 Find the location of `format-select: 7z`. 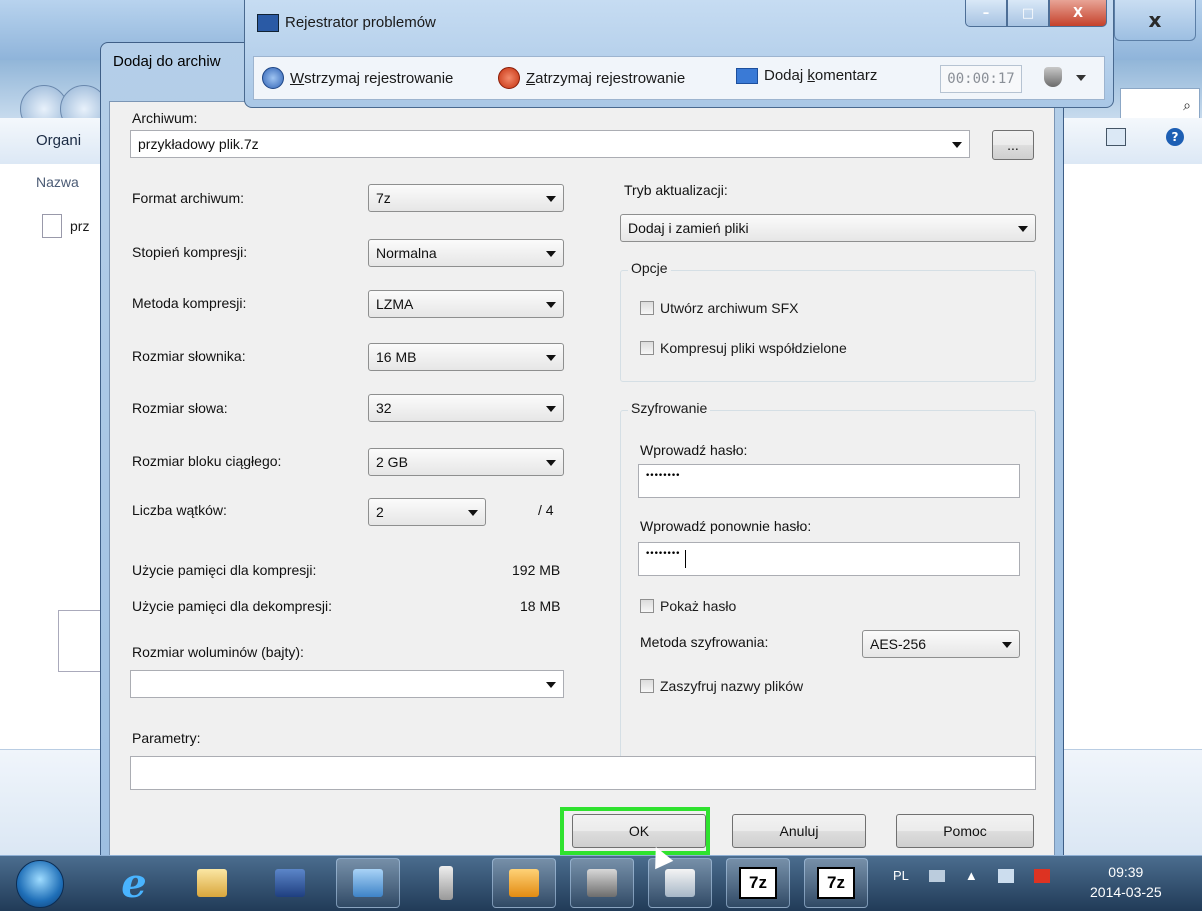

format-select: 7z is located at coordinates (466, 198).